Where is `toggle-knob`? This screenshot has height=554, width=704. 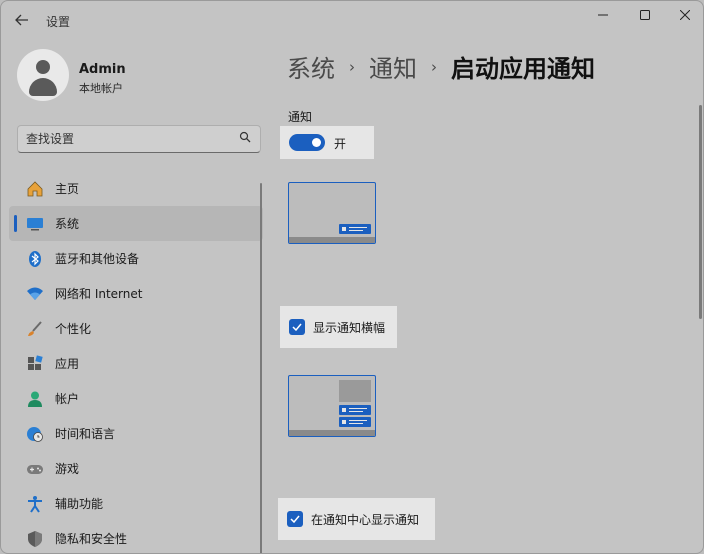 toggle-knob is located at coordinates (316, 142).